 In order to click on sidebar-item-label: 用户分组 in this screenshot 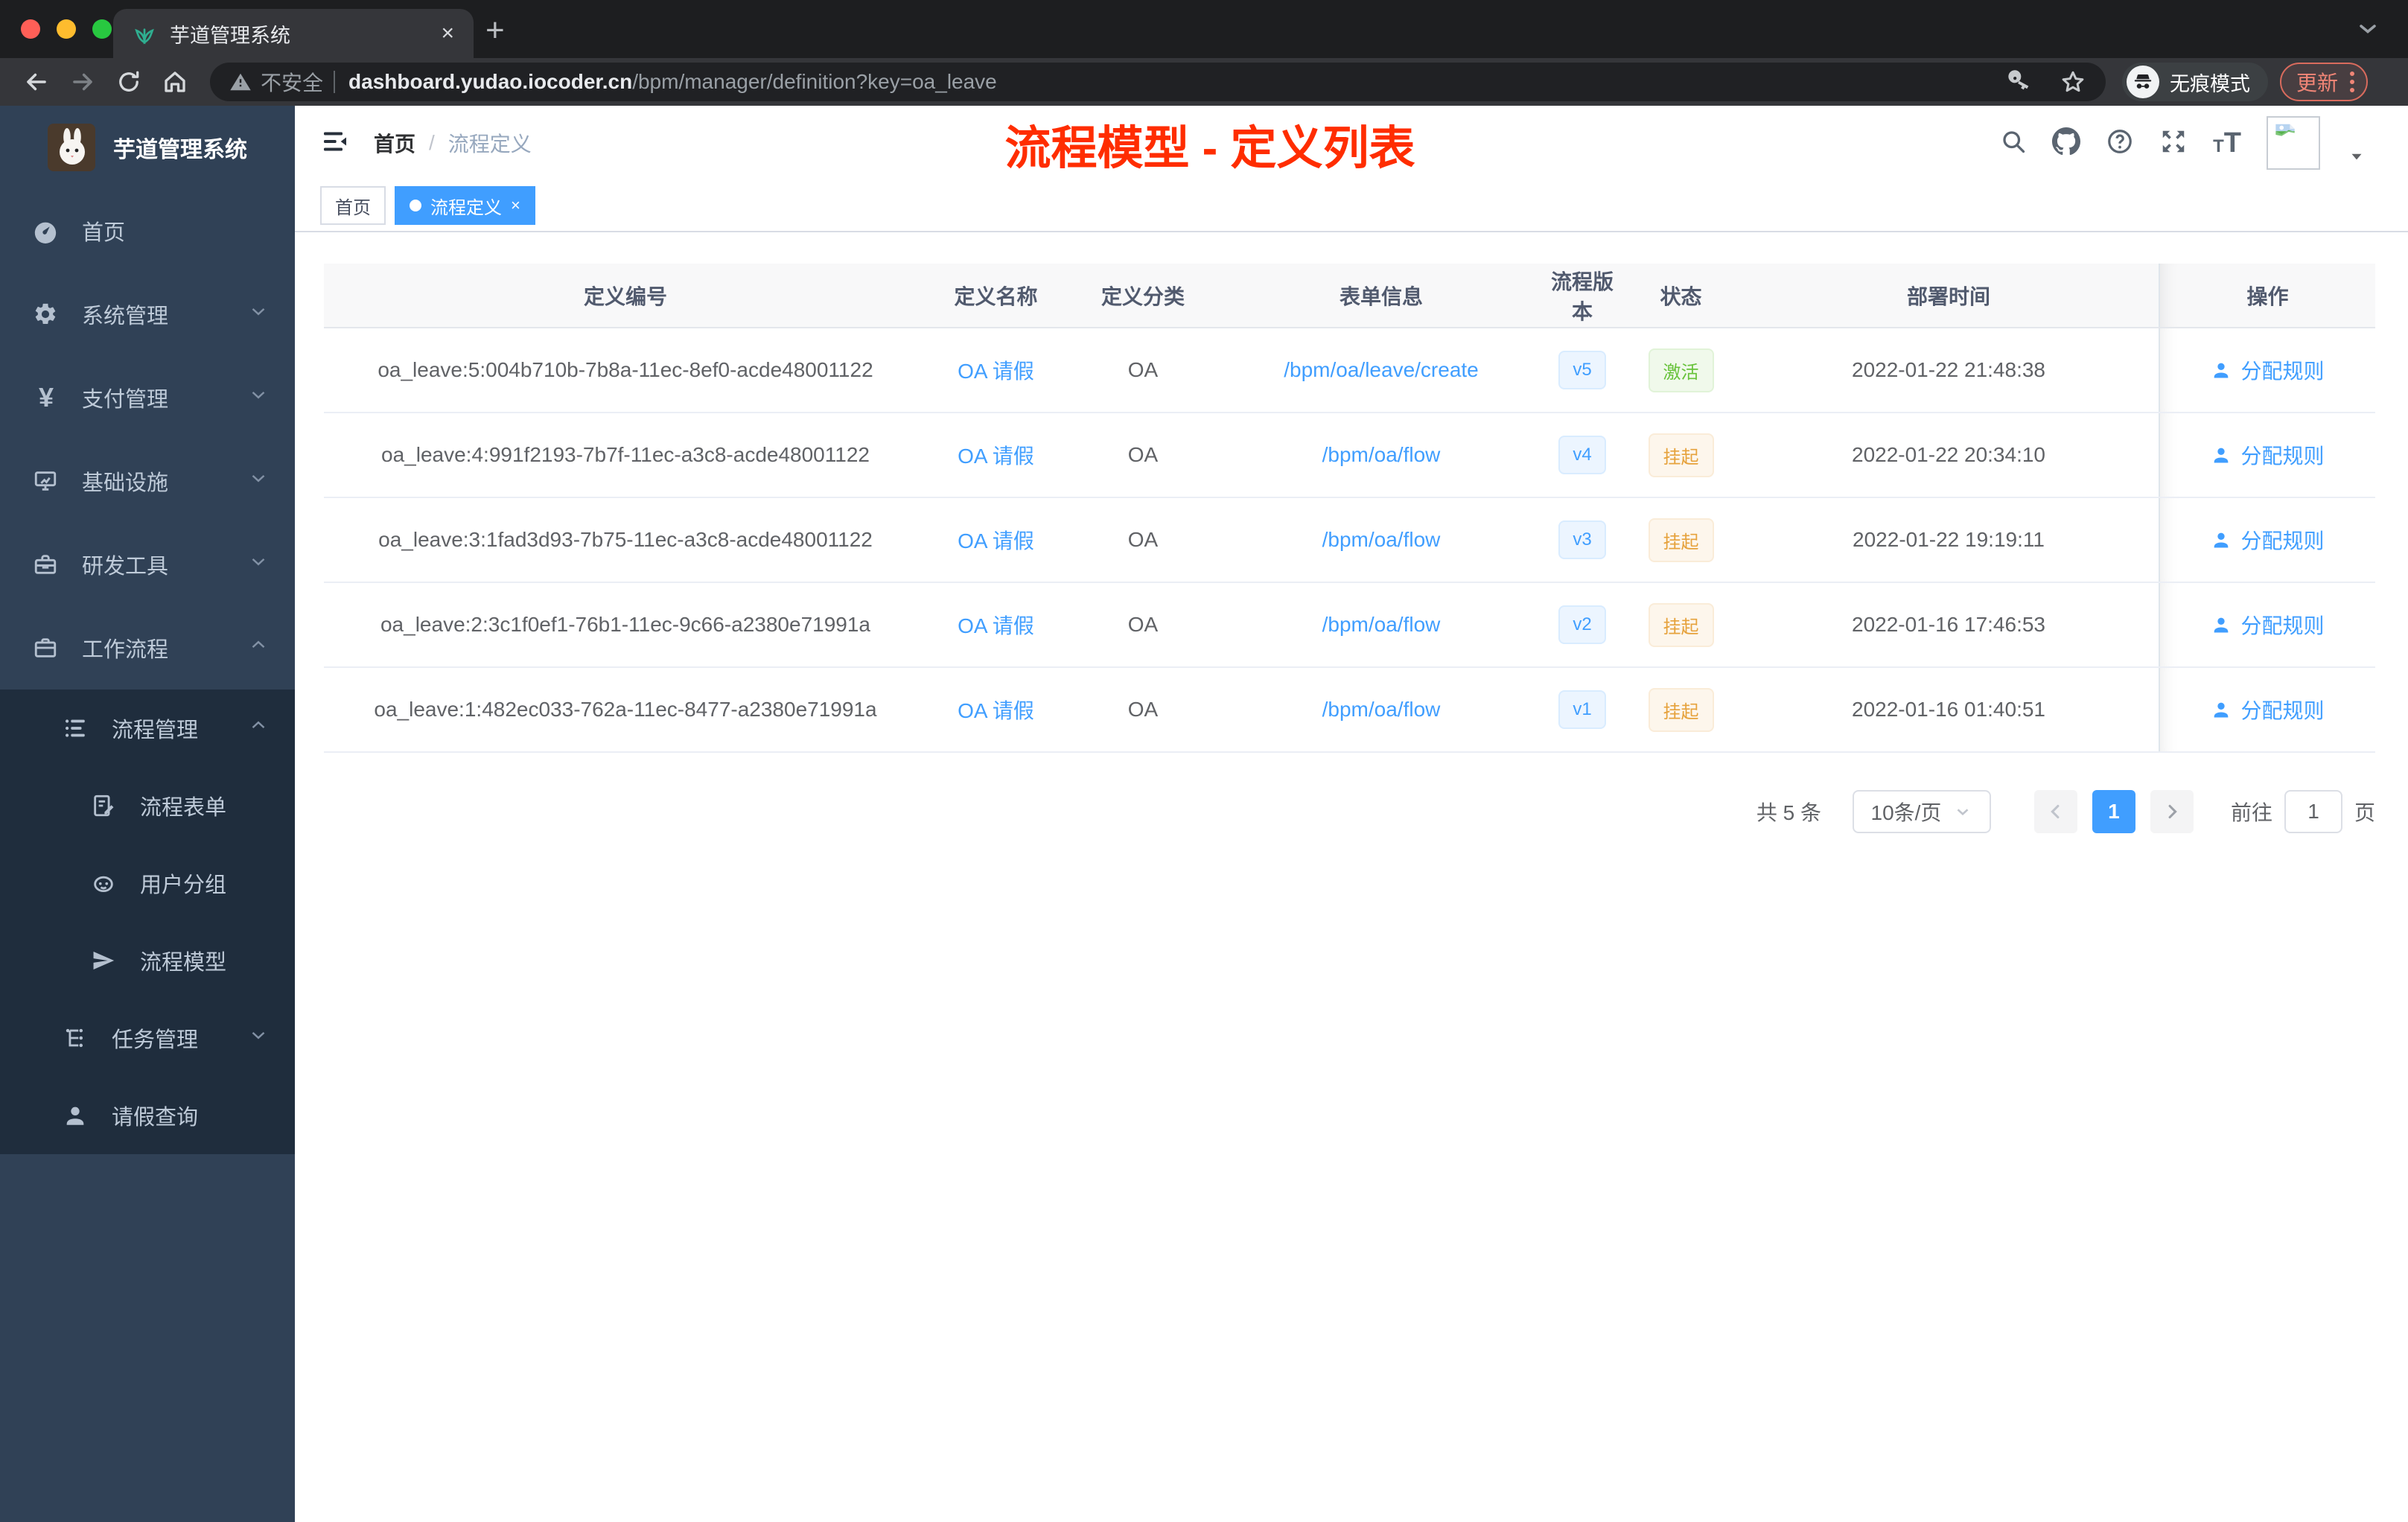, I will do `click(183, 885)`.